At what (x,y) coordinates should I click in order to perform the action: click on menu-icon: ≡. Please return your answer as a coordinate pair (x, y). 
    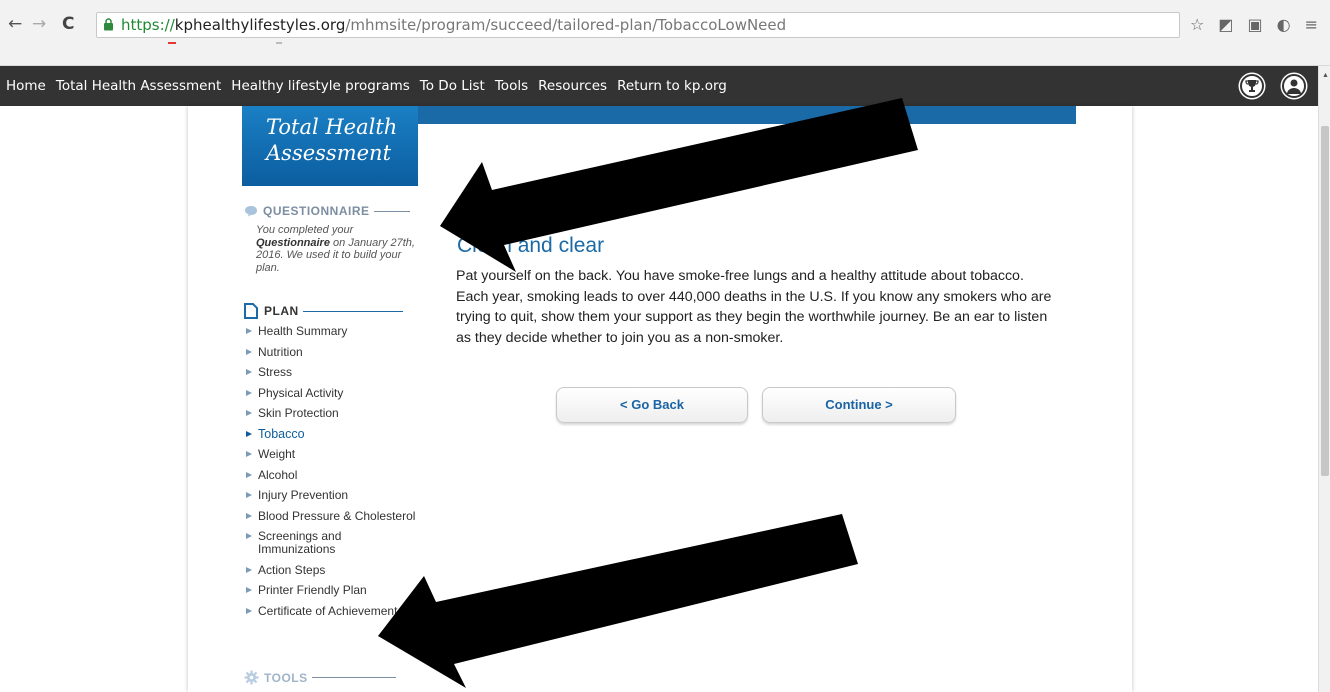
    Looking at the image, I should click on (1311, 24).